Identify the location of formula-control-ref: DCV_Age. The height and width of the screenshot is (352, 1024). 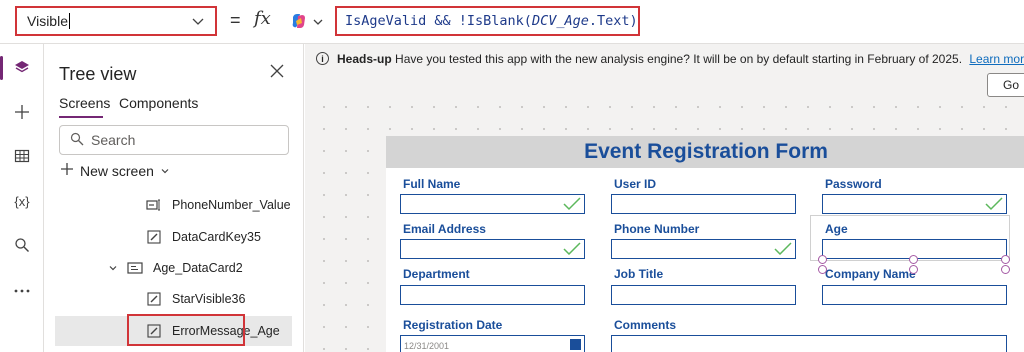
(560, 21).